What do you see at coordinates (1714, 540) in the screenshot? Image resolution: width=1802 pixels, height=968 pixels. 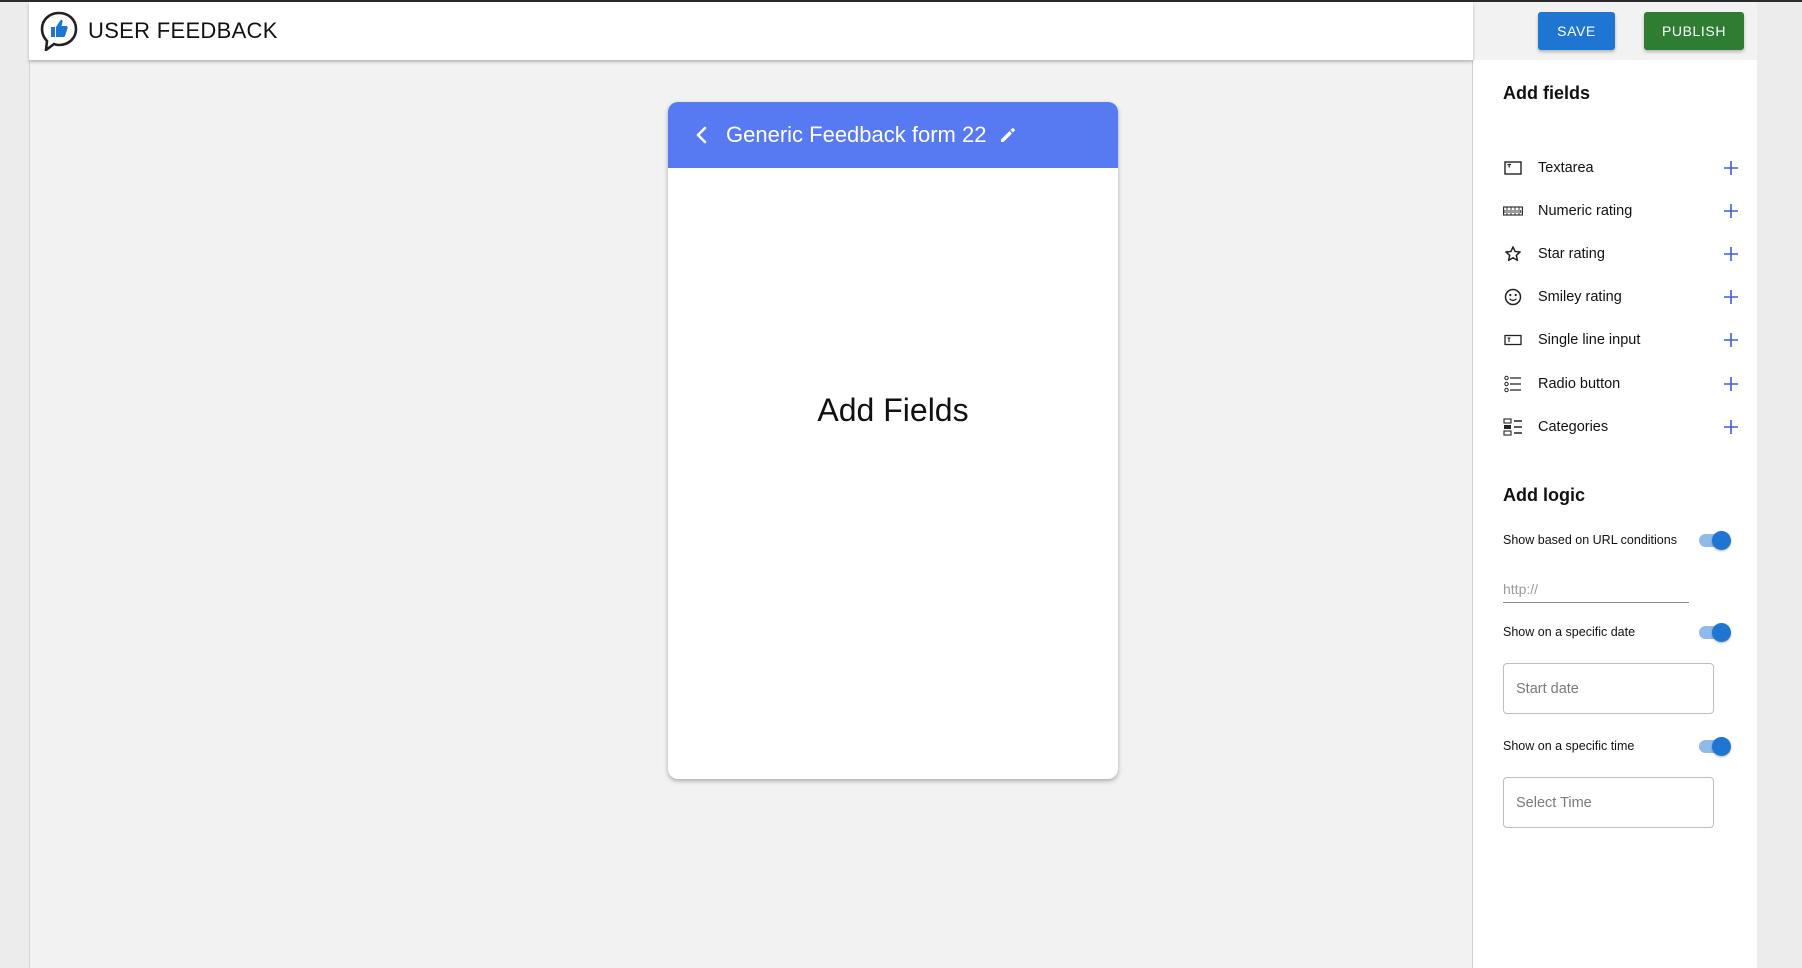 I see `url-condition-toggle` at bounding box center [1714, 540].